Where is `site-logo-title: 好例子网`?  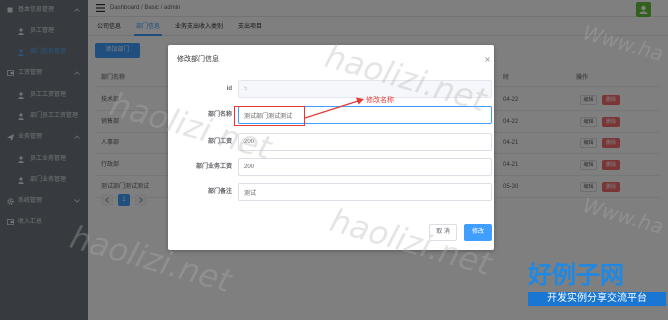
site-logo-title: 好例子网 is located at coordinates (576, 275).